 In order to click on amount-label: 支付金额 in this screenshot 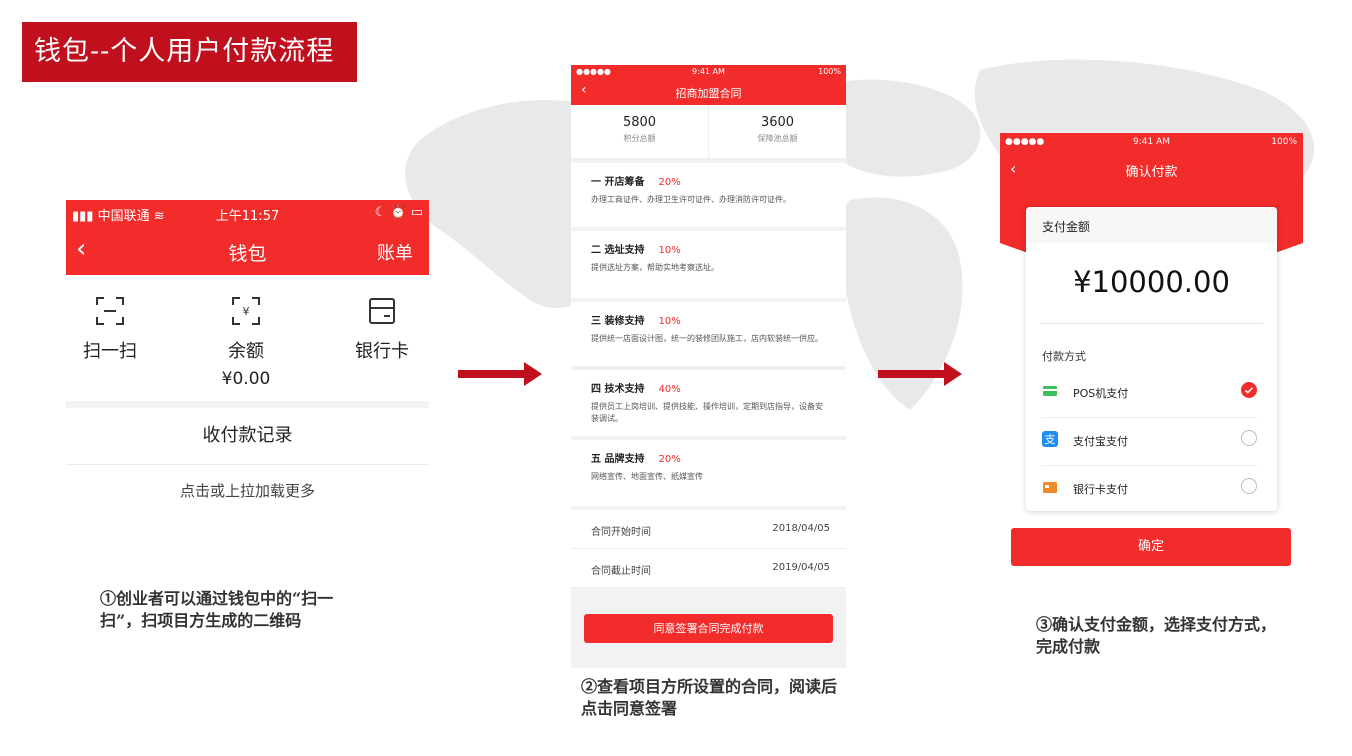, I will do `click(1066, 227)`.